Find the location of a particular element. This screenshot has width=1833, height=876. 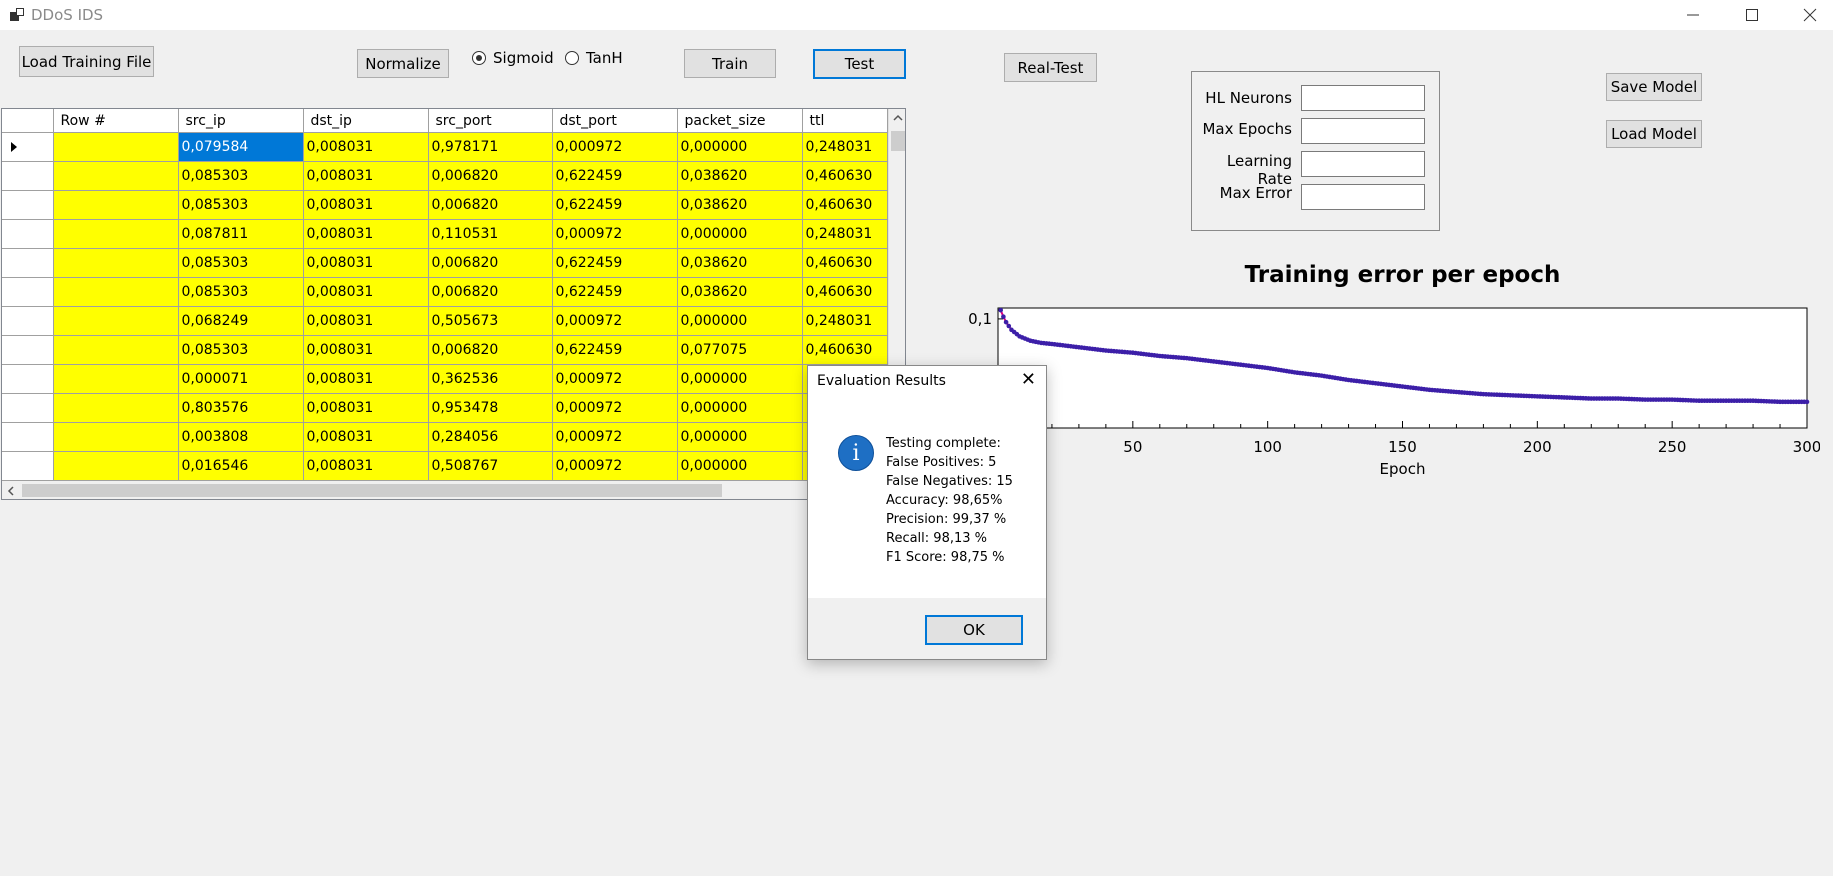

table-cell: 0,978171 is located at coordinates (490, 147).